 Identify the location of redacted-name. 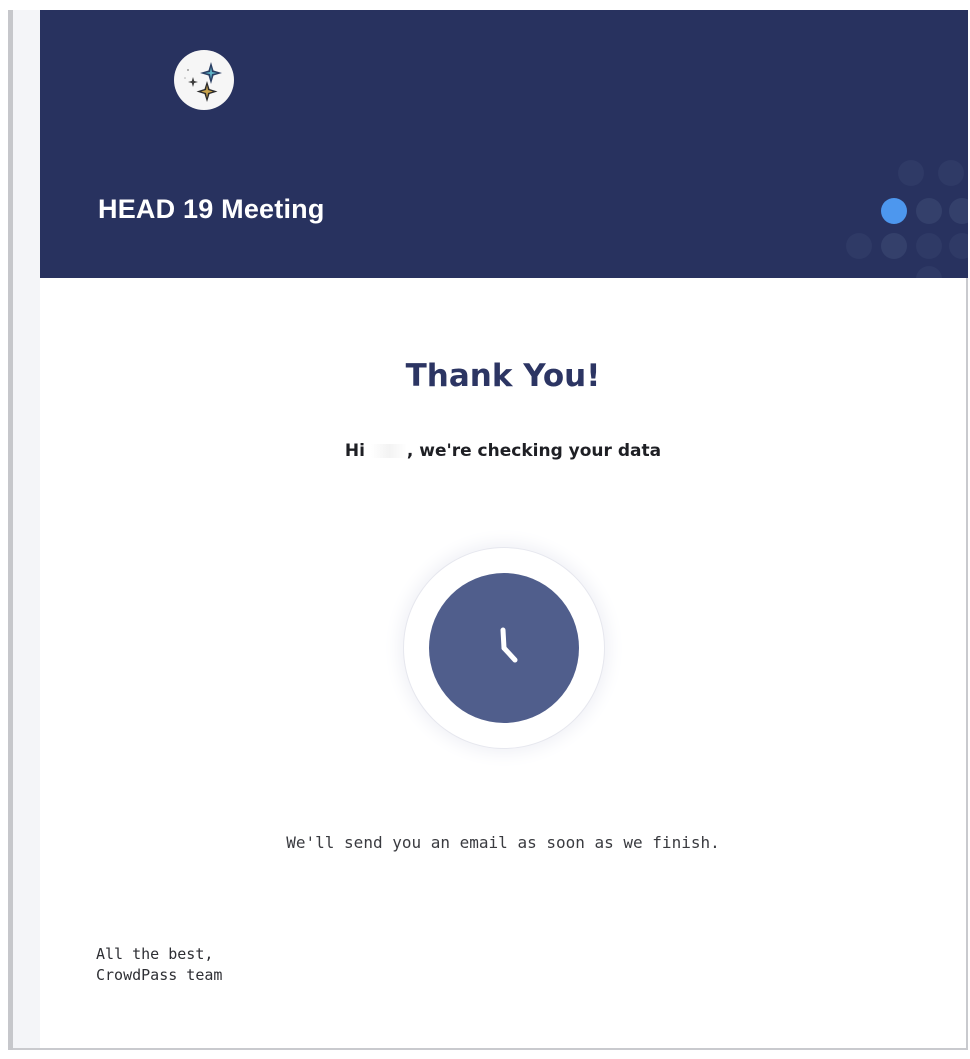
(388, 451).